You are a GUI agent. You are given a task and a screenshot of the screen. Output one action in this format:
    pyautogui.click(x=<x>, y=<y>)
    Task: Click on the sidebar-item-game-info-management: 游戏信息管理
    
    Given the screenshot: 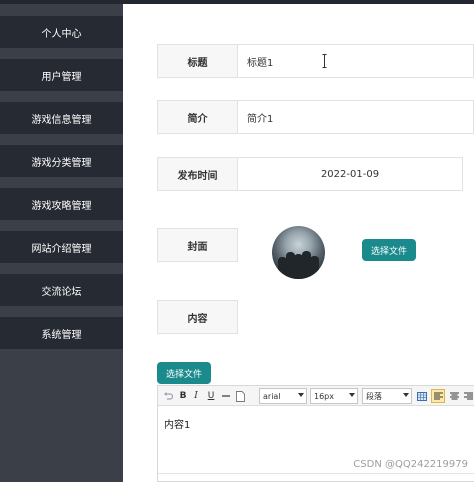 What is the action you would take?
    pyautogui.click(x=61, y=118)
    